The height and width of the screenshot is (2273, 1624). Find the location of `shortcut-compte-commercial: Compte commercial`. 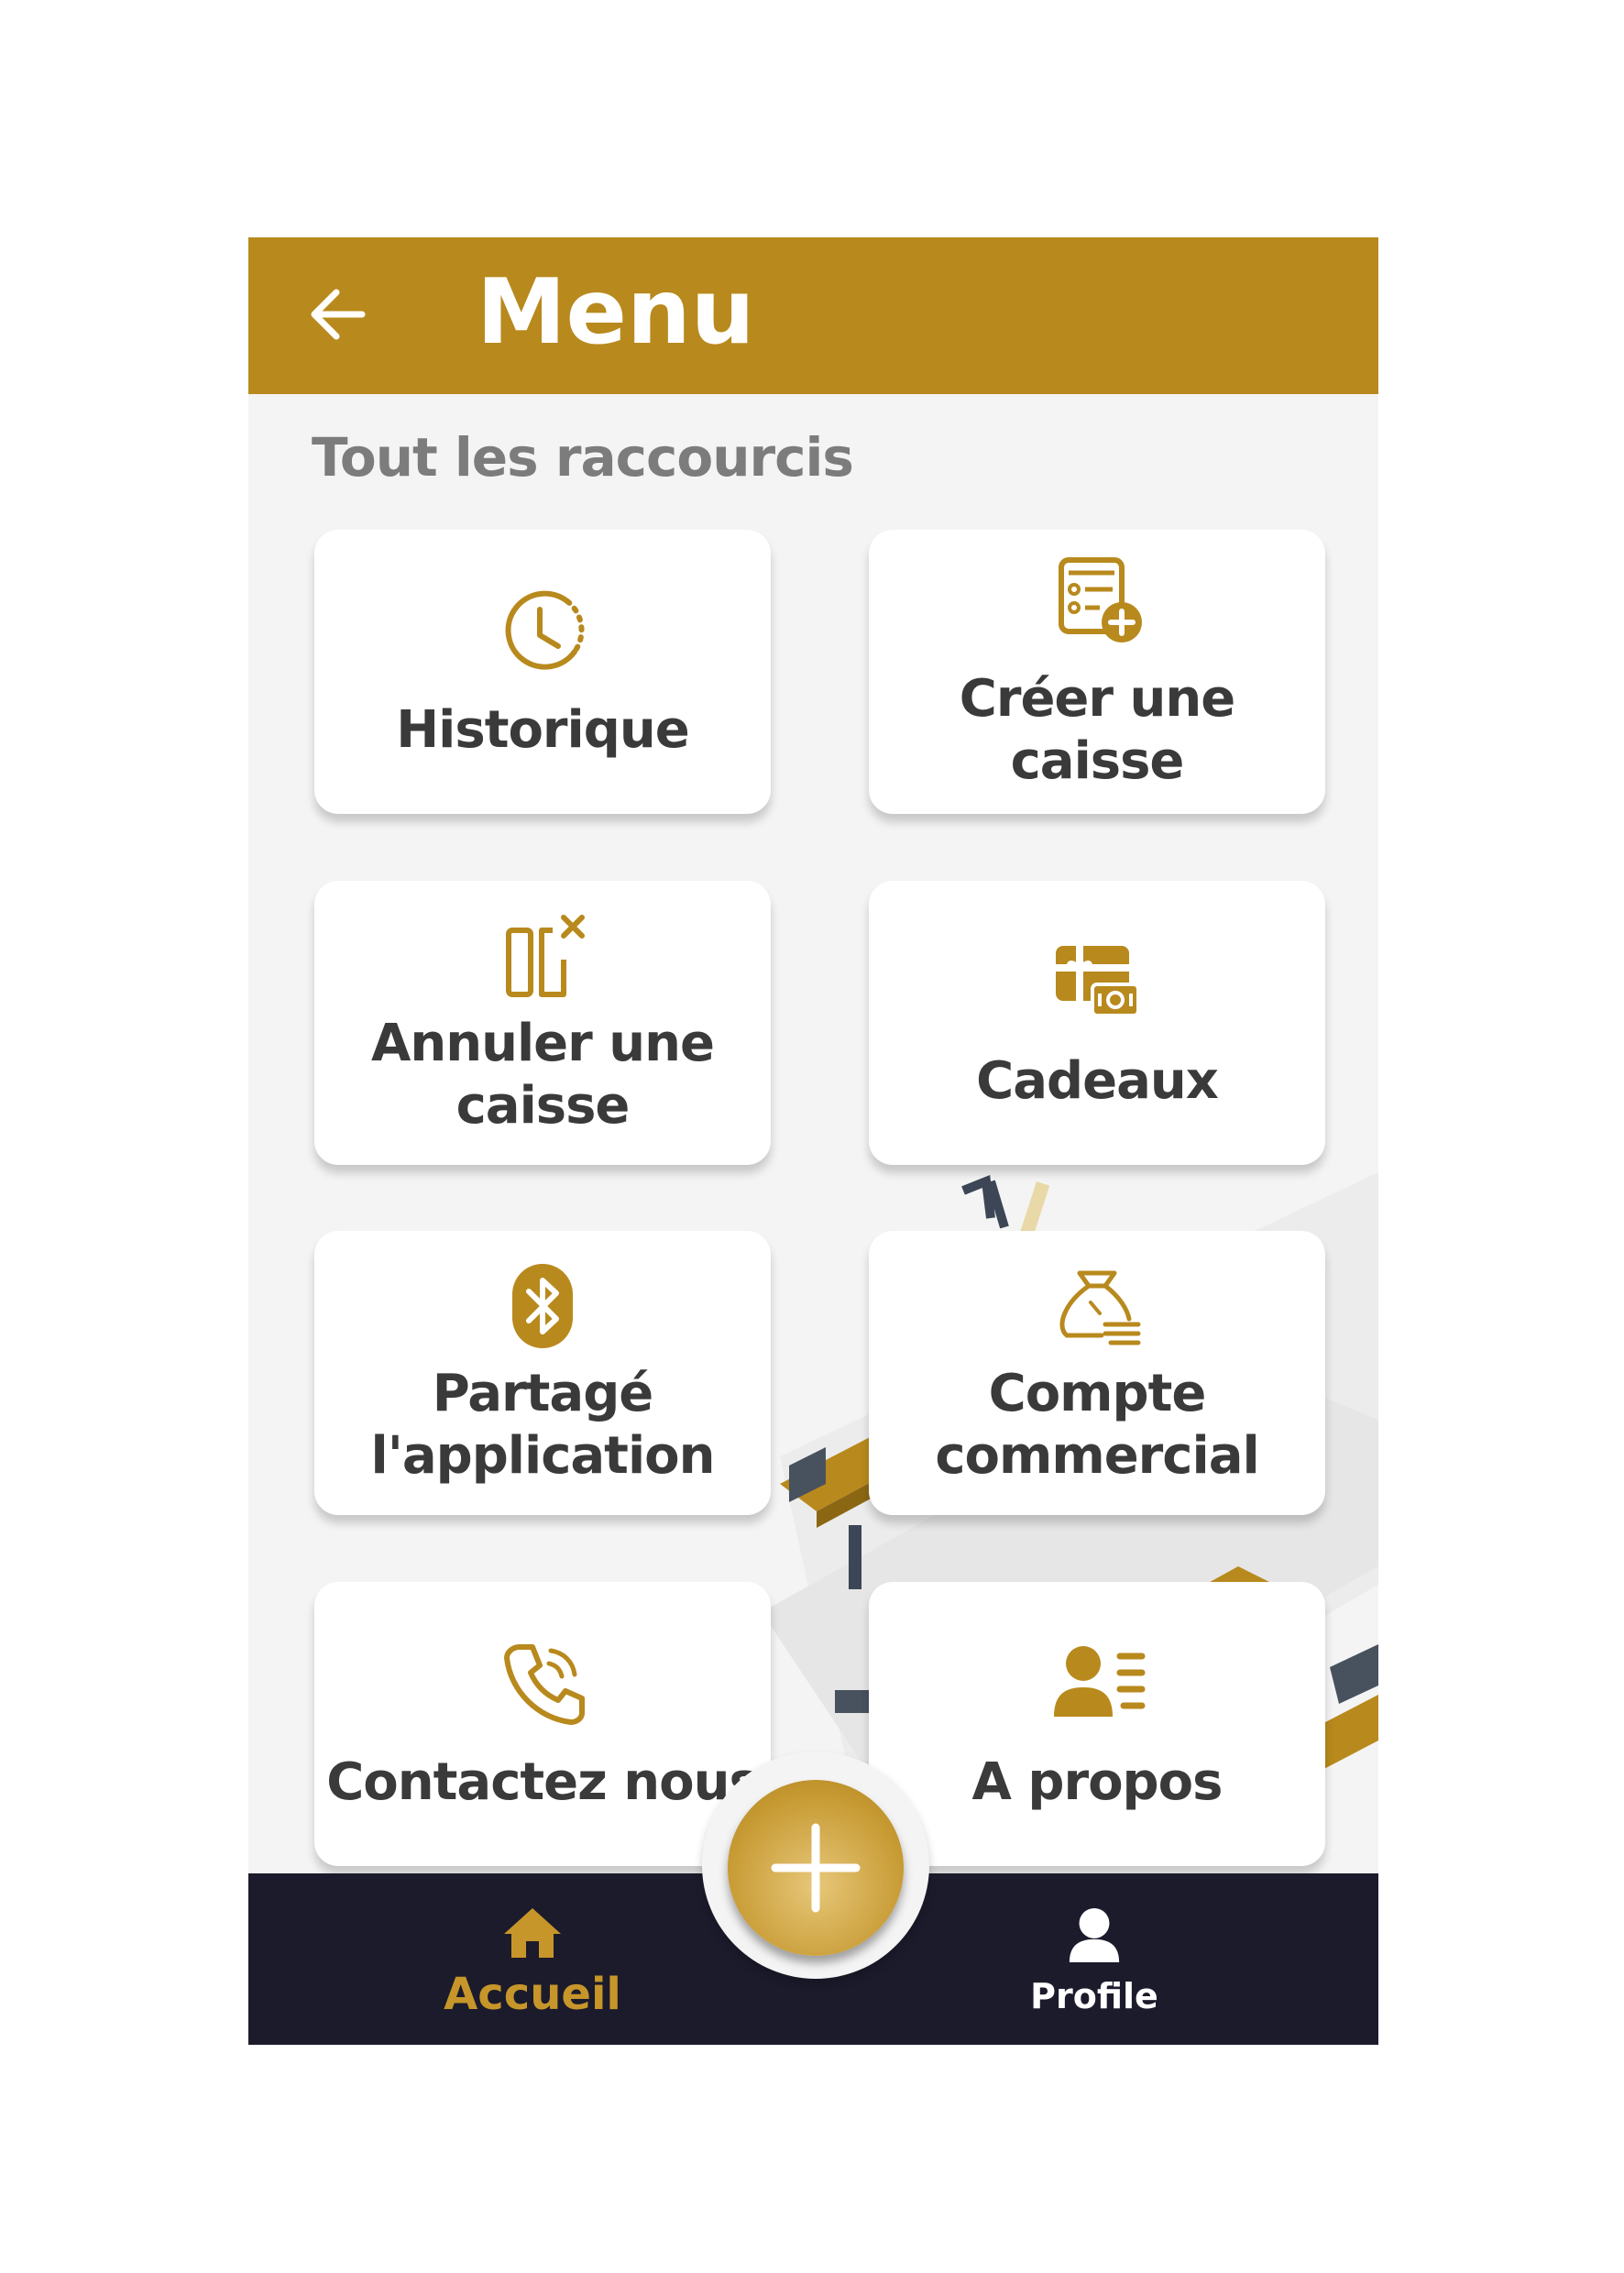

shortcut-compte-commercial: Compte commercial is located at coordinates (1097, 1373).